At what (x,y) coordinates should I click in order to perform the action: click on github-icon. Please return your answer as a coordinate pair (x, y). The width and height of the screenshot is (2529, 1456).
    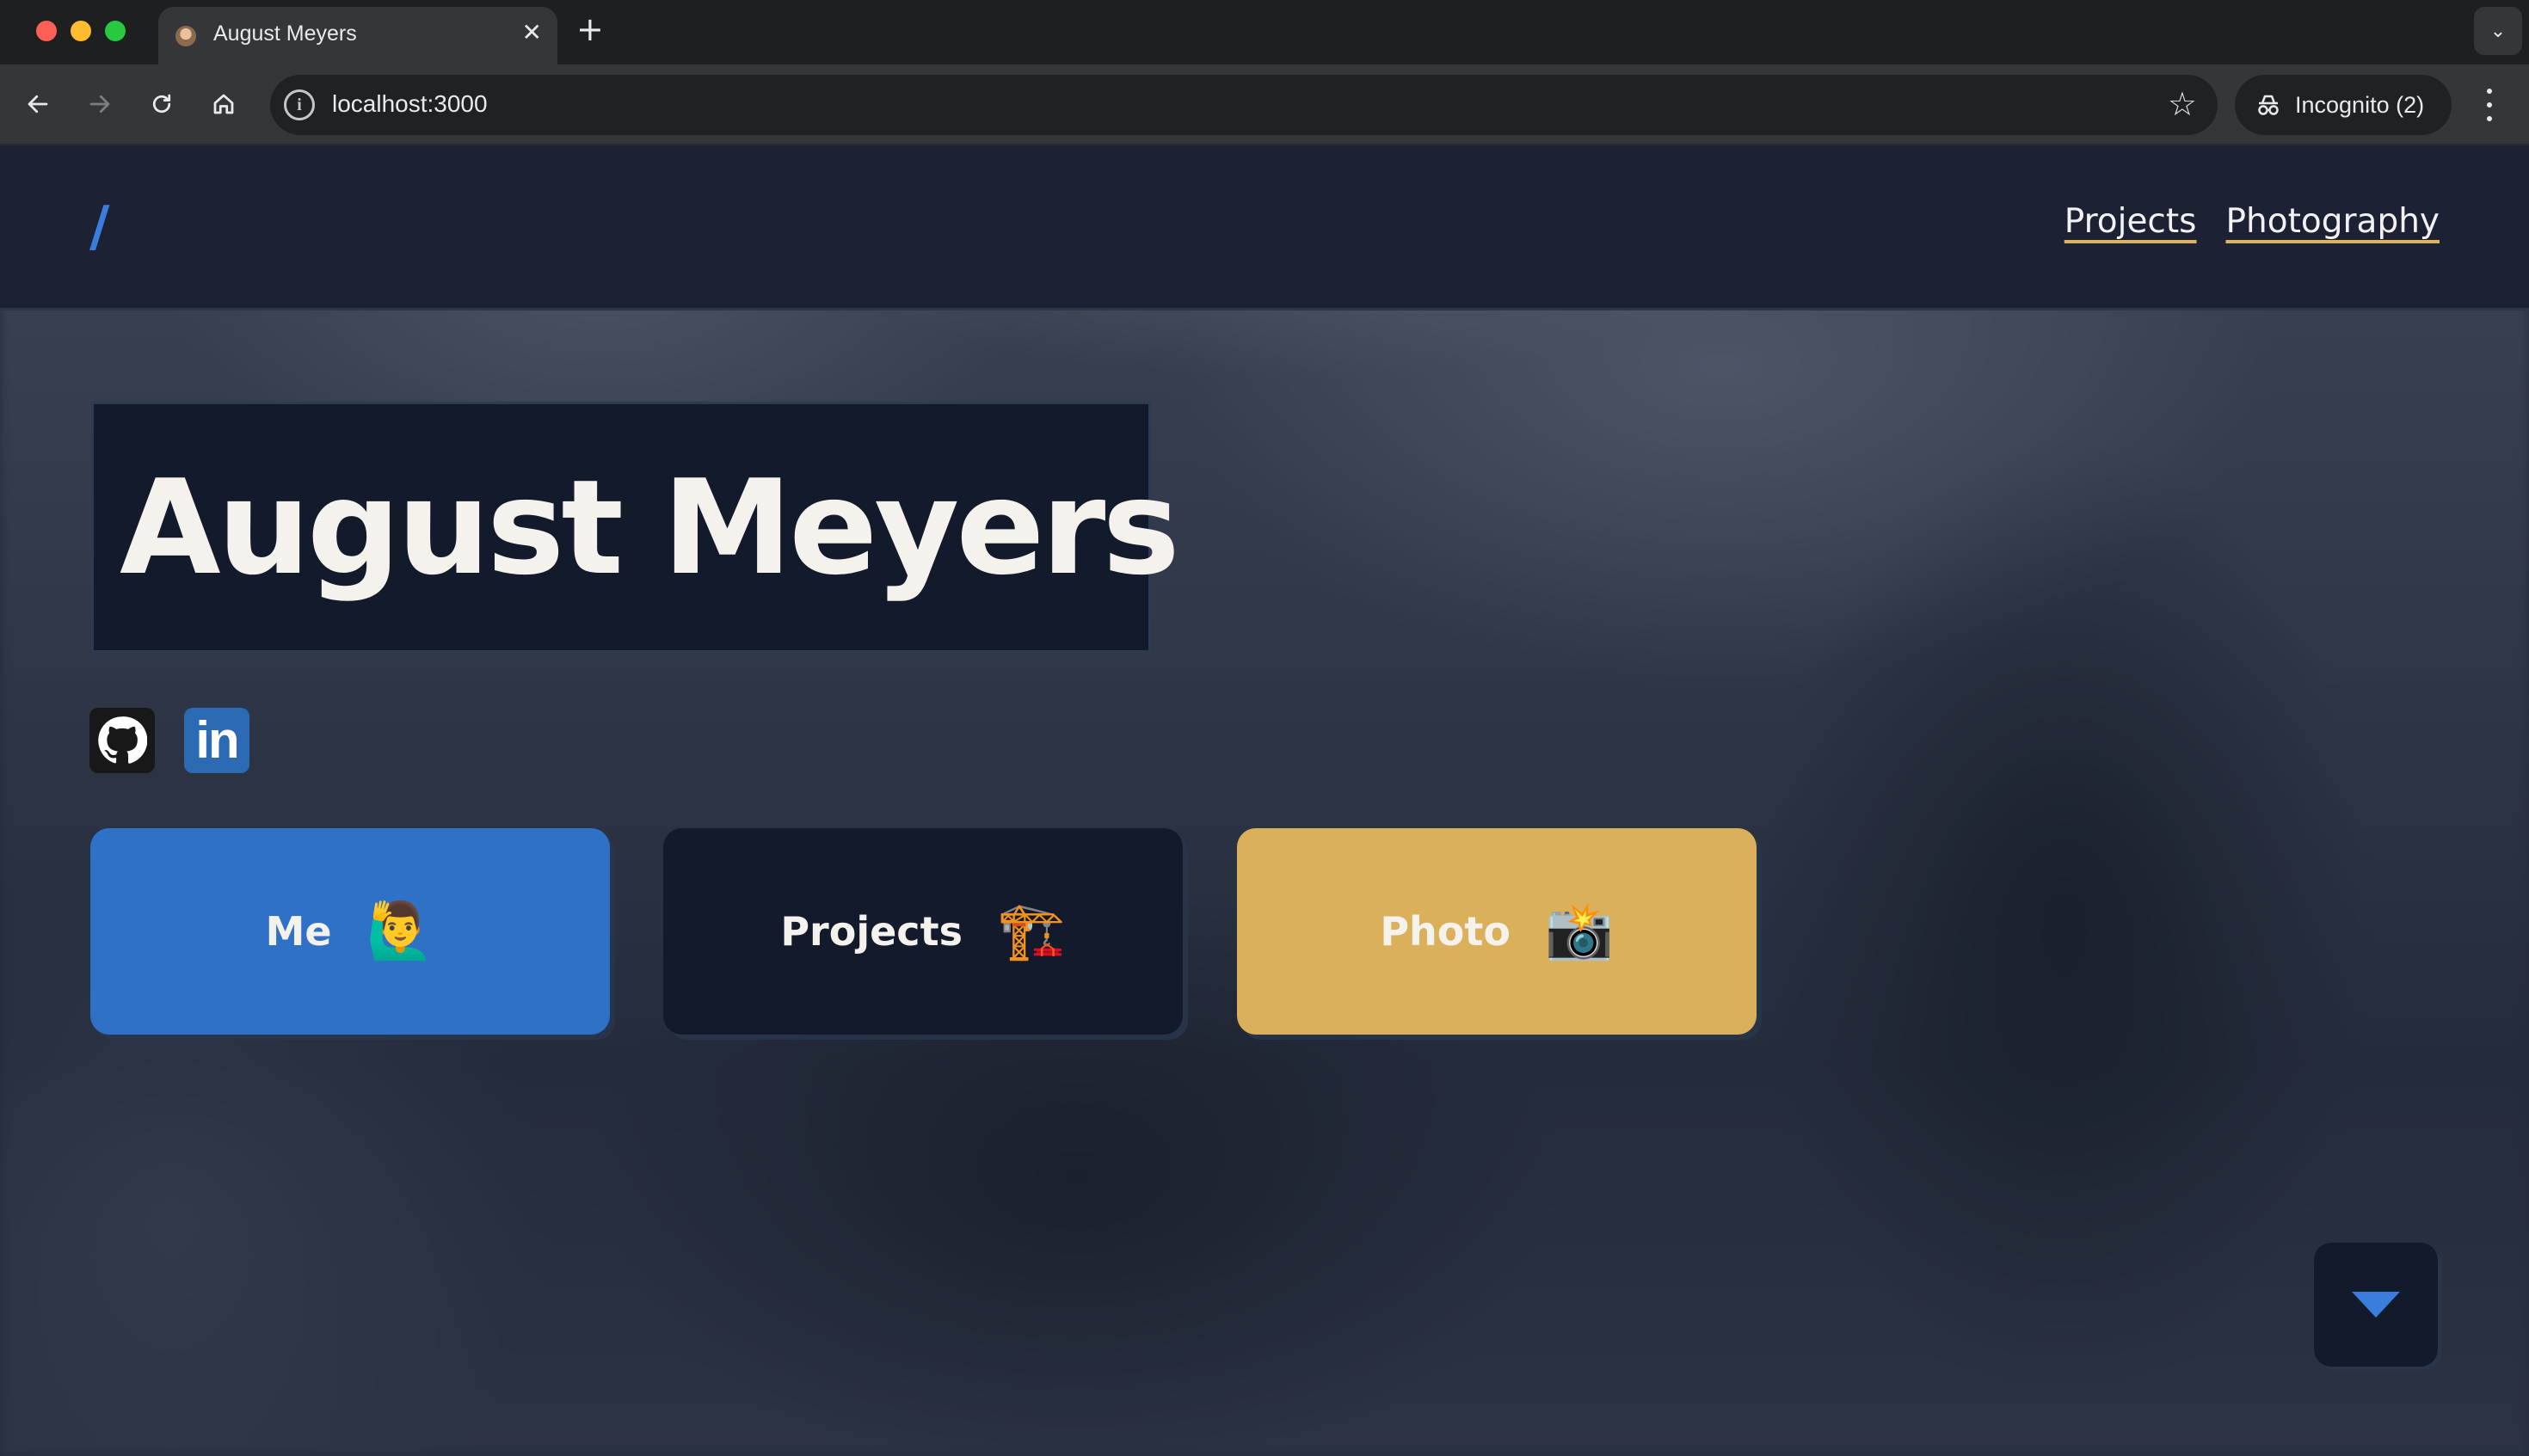
    Looking at the image, I should click on (122, 740).